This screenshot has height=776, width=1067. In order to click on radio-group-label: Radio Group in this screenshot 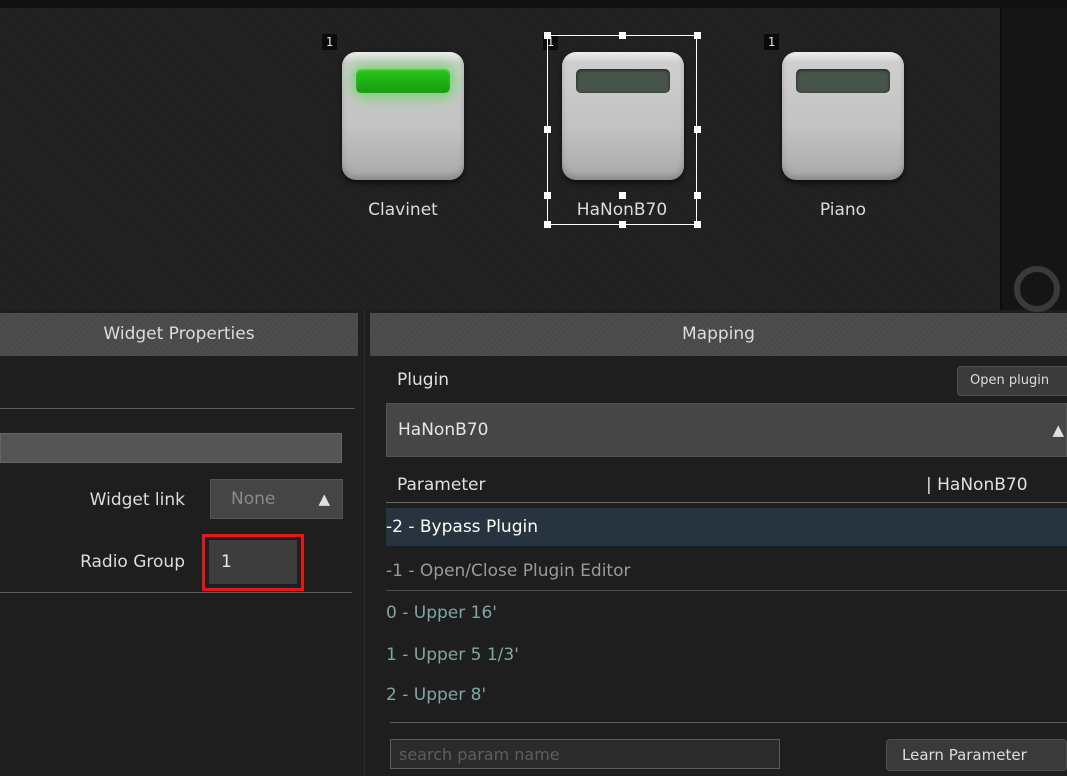, I will do `click(132, 562)`.